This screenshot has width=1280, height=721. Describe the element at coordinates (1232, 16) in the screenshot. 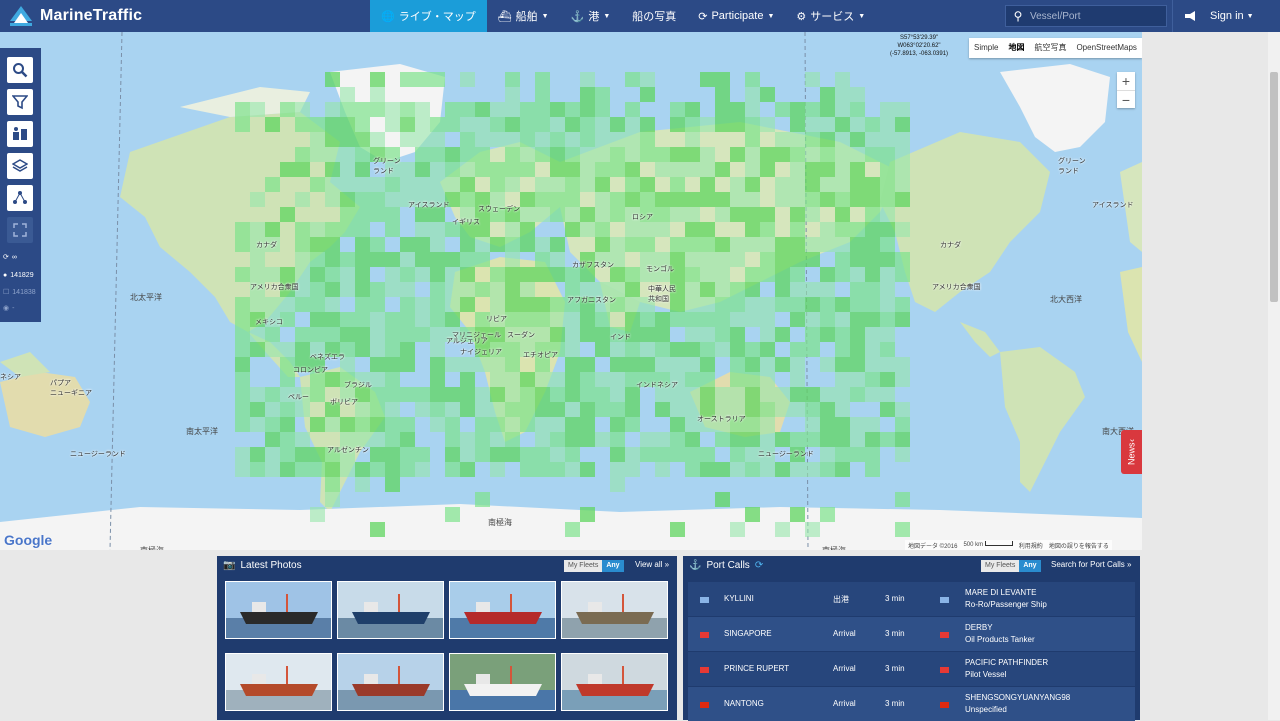

I see `signin-button: Sign in ▼` at that location.